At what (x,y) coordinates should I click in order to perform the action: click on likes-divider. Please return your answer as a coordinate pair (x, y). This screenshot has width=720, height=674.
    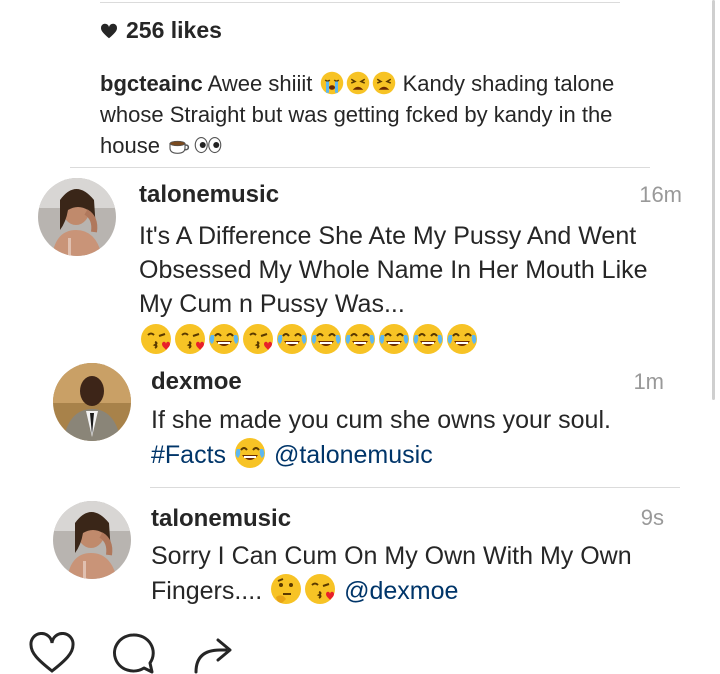
    Looking at the image, I should click on (360, 2).